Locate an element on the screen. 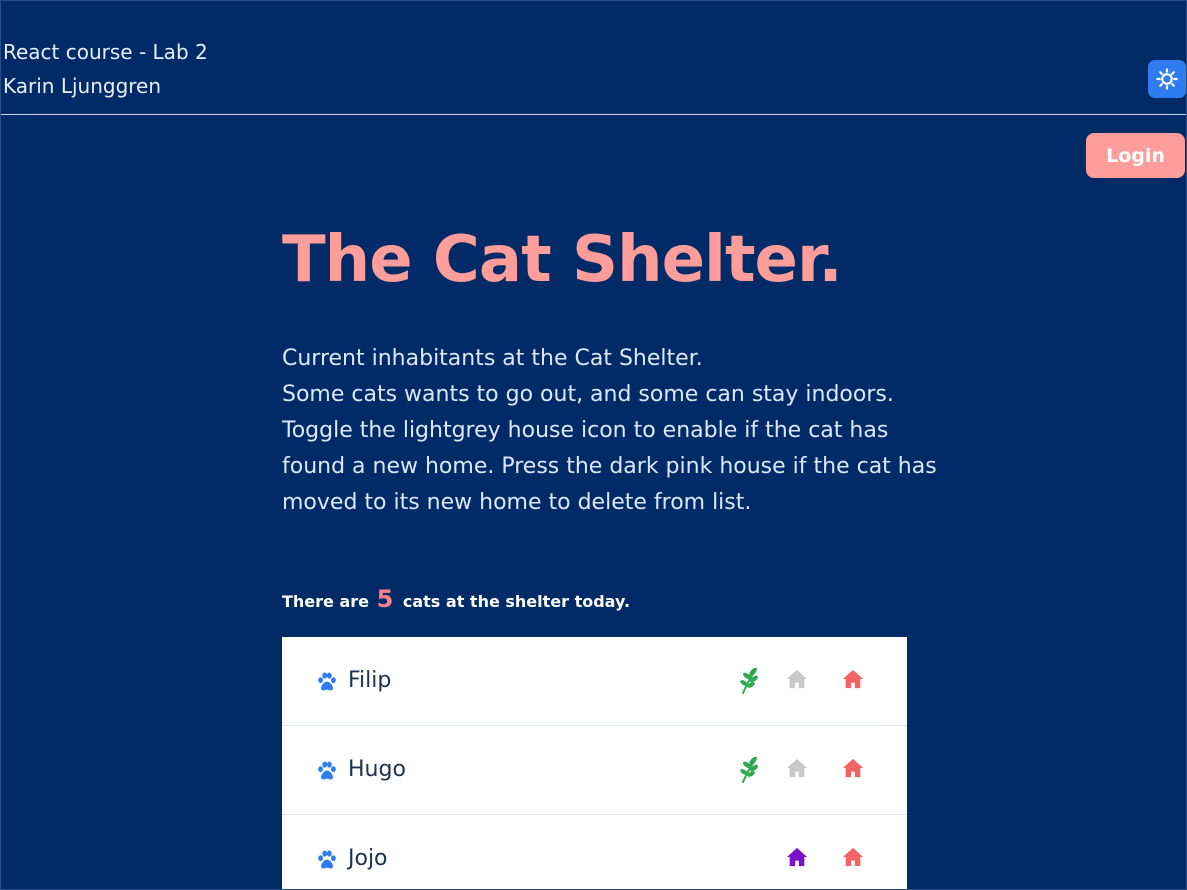 The height and width of the screenshot is (890, 1187). header: React course - Lab 2 Karin Ljunggren is located at coordinates (593, 58).